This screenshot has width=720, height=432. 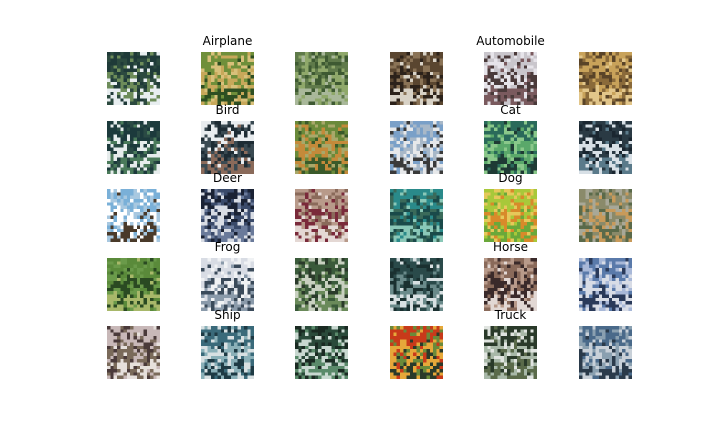 I want to click on class-title: Dog, so click(x=510, y=178).